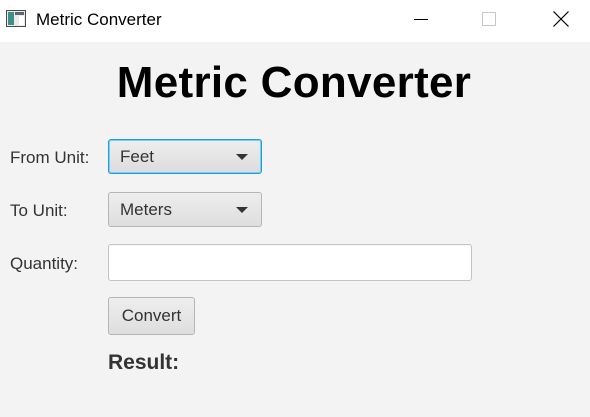  Describe the element at coordinates (185, 209) in the screenshot. I see `to-unit-select: Meters` at that location.